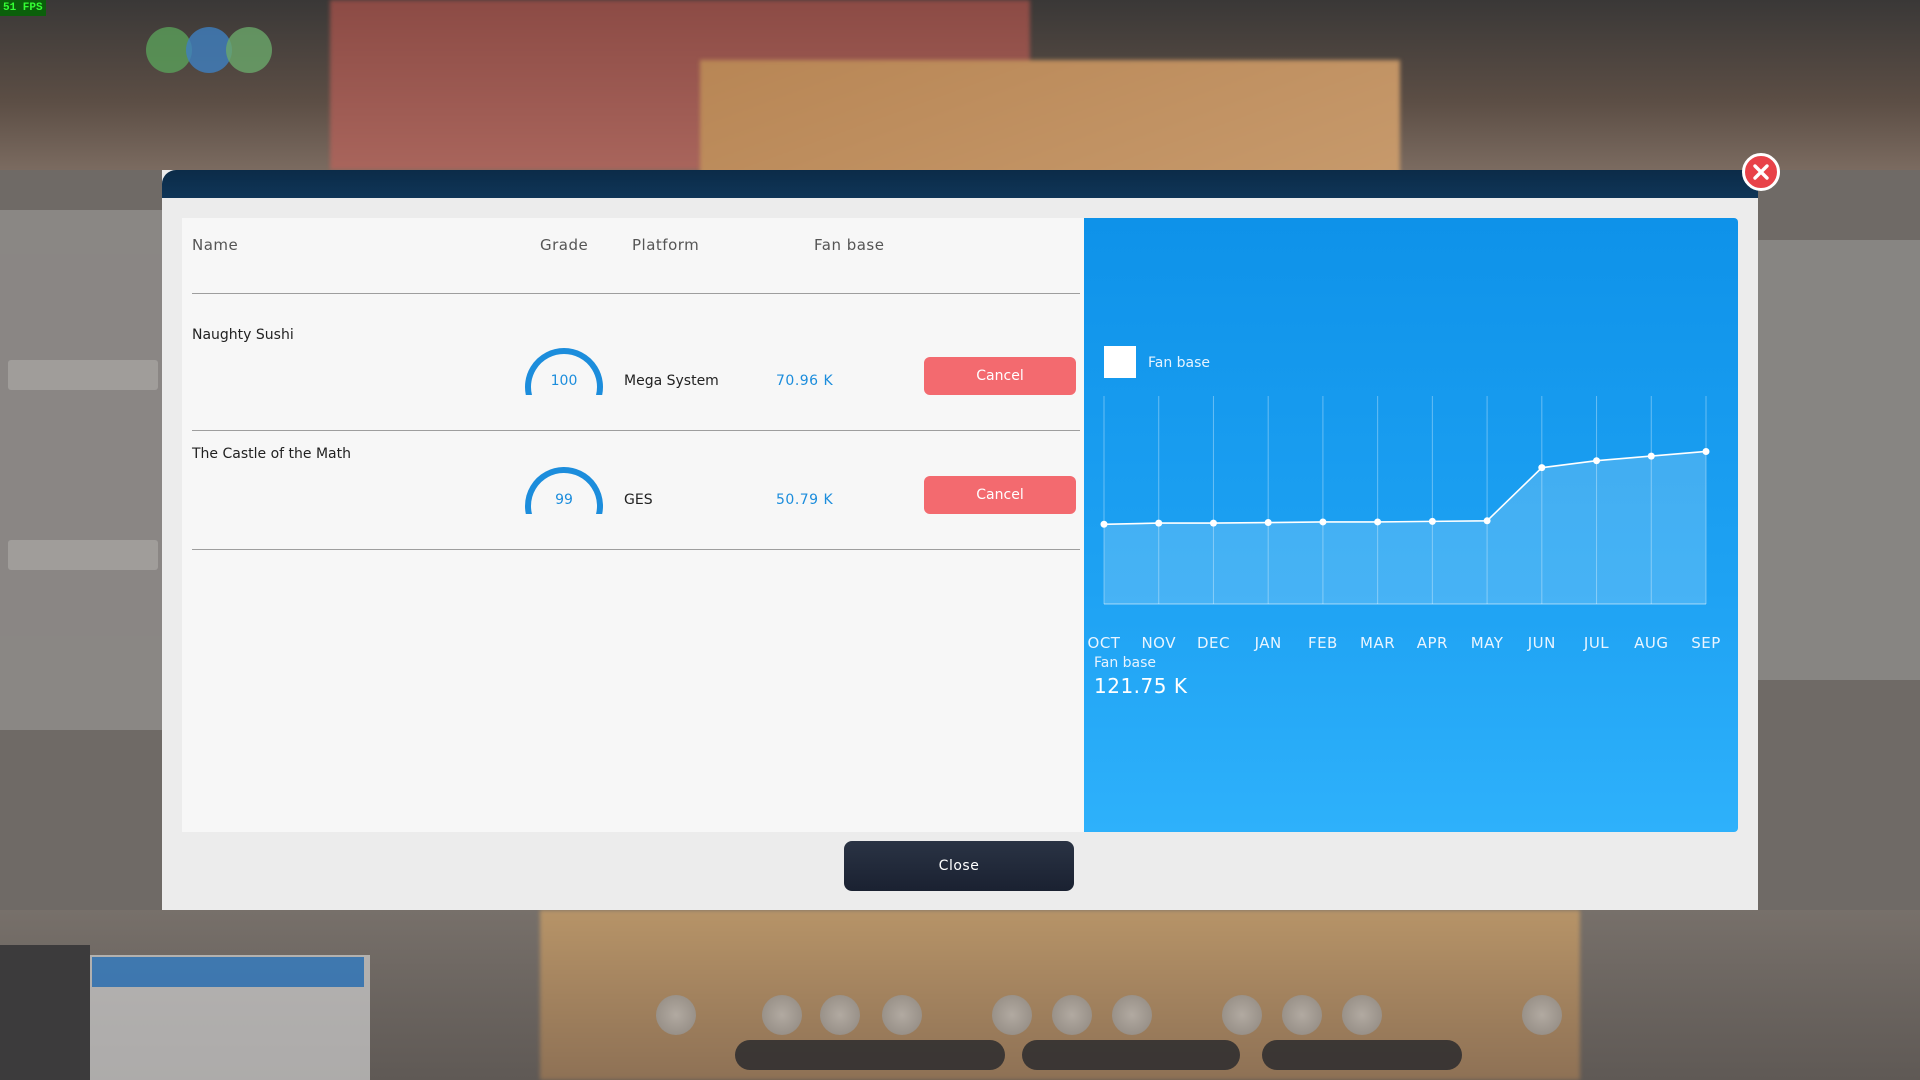 The width and height of the screenshot is (1920, 1080). What do you see at coordinates (1432, 521) in the screenshot?
I see `data-point-apr` at bounding box center [1432, 521].